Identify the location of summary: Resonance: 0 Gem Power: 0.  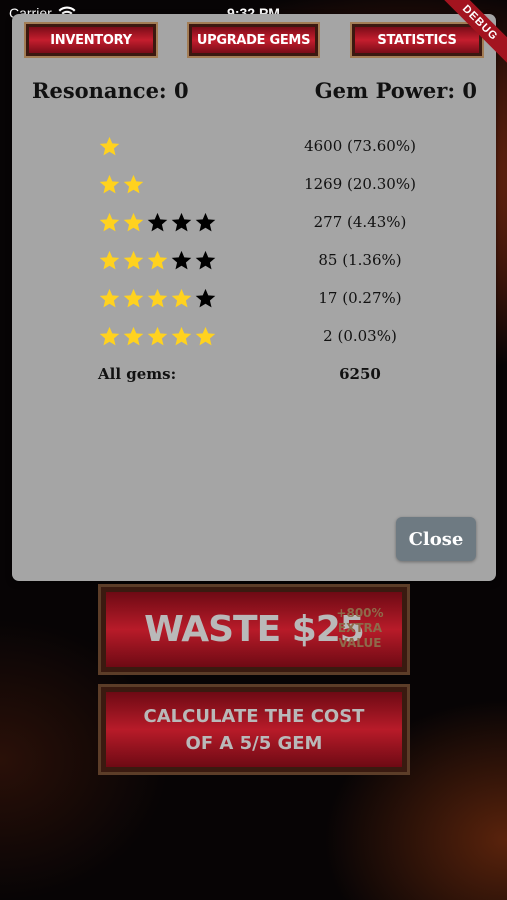
(254, 93).